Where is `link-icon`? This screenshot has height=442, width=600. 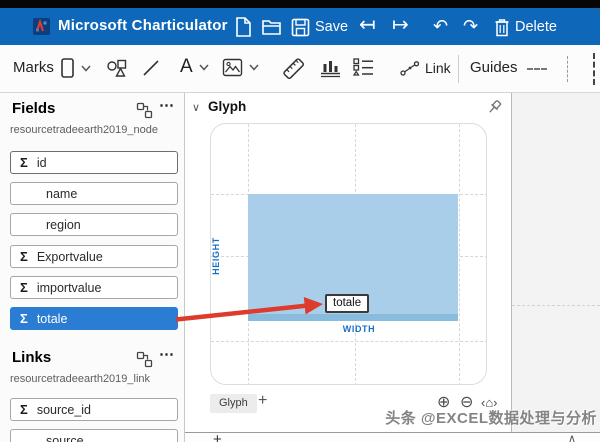
link-icon is located at coordinates (410, 68).